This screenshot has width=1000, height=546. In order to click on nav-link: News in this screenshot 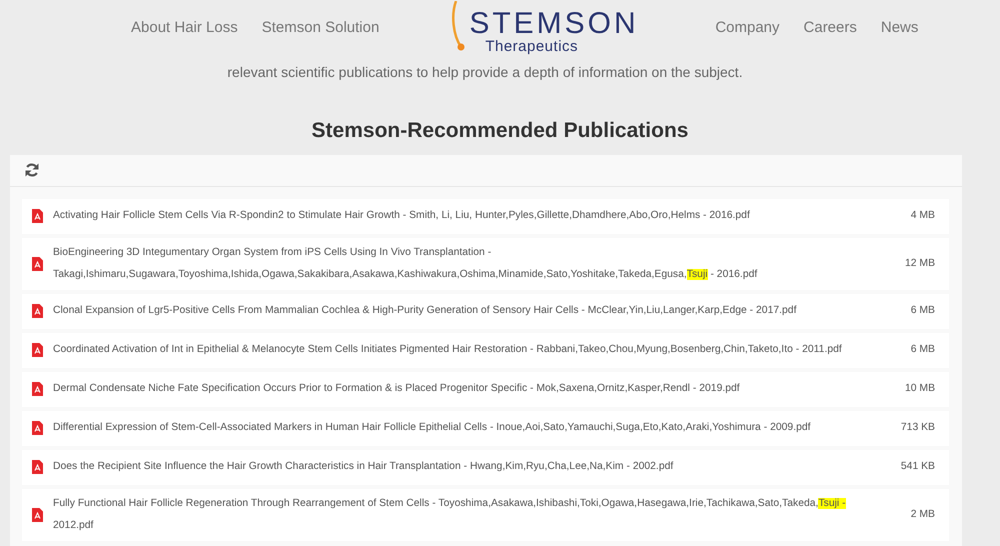, I will do `click(899, 28)`.